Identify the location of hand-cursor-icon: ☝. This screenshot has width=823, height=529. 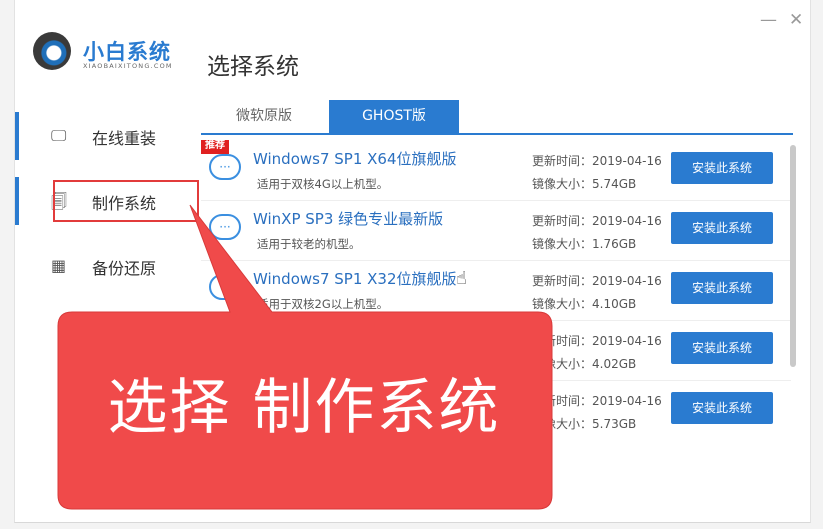
(461, 278).